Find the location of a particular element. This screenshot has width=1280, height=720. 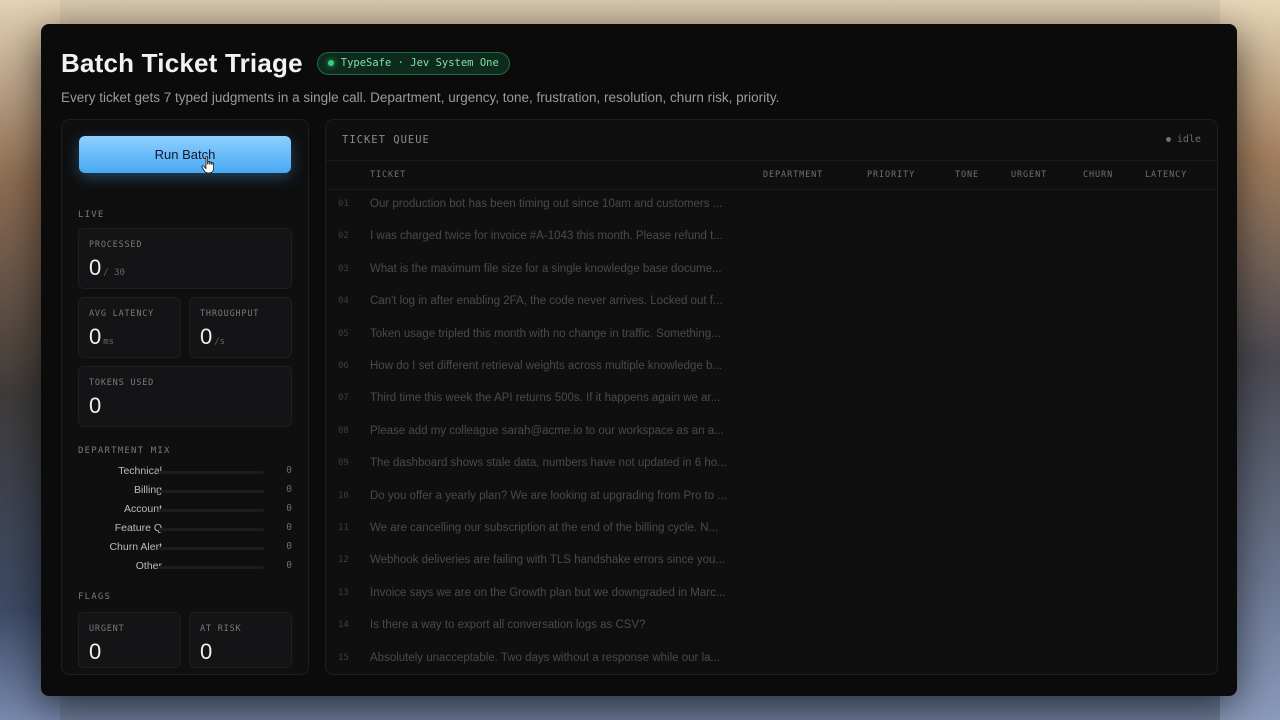

dept-row-feature-q: Feature Q 0 is located at coordinates (186, 529).